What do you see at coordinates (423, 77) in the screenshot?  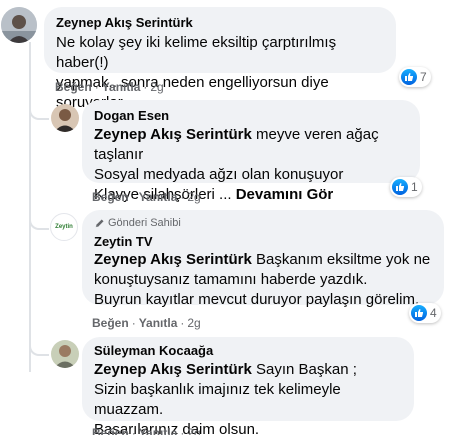 I see `reaction-number: 7` at bounding box center [423, 77].